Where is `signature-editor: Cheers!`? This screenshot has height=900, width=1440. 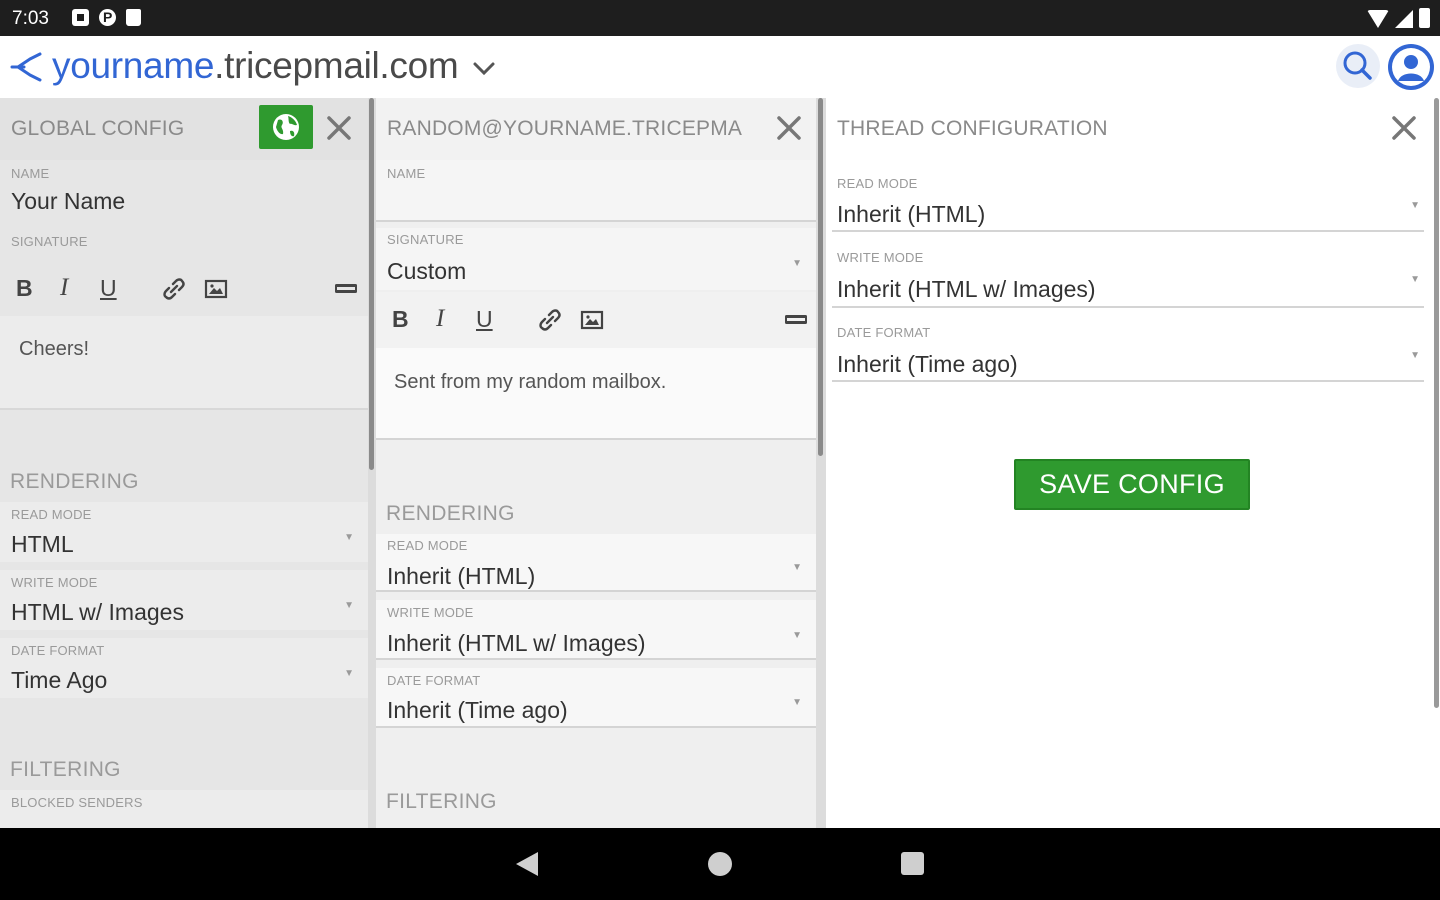
signature-editor: Cheers! is located at coordinates (184, 362).